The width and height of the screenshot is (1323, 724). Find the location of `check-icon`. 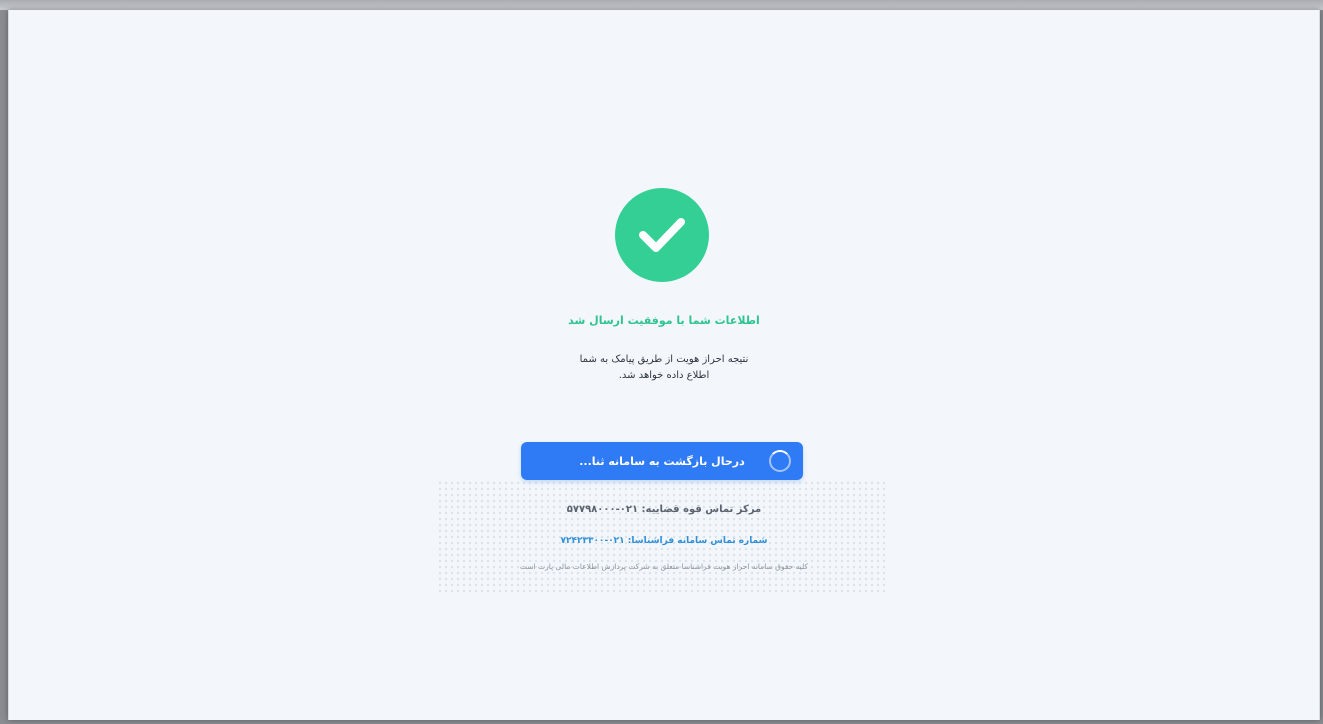

check-icon is located at coordinates (662, 235).